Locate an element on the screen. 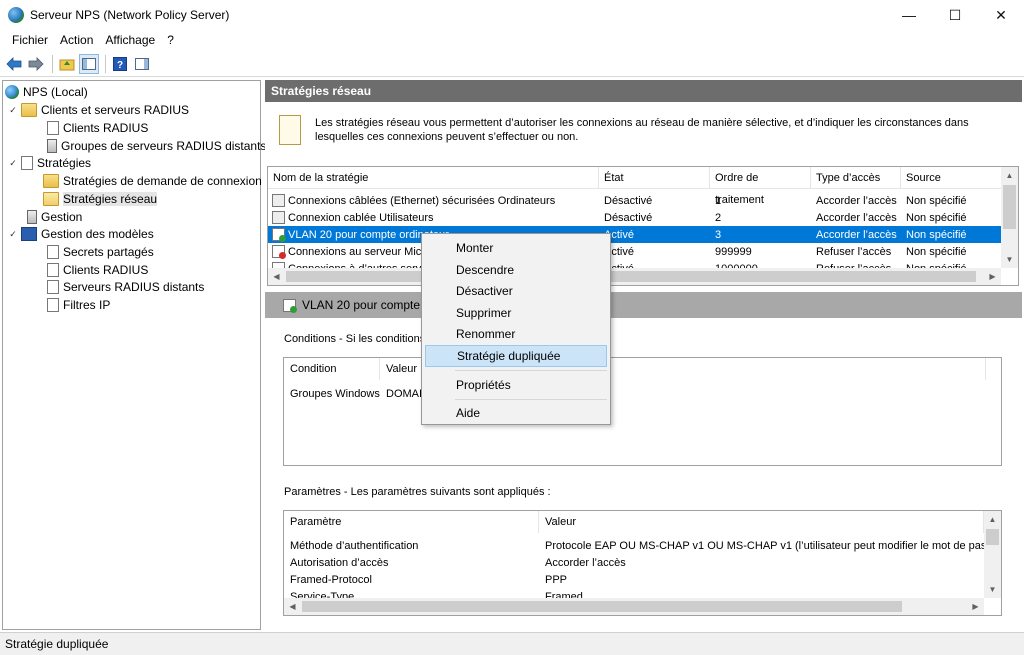 Image resolution: width=1024 pixels, height=655 pixels. tree-item-clients-radius-modeles: Clients RADIUS is located at coordinates (97, 270).